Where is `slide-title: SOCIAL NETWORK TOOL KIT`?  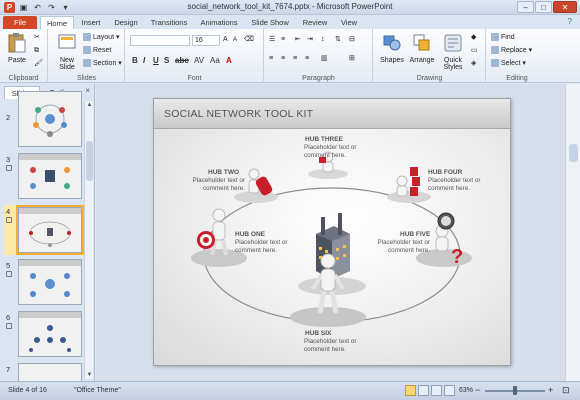 slide-title: SOCIAL NETWORK TOOL KIT is located at coordinates (238, 114).